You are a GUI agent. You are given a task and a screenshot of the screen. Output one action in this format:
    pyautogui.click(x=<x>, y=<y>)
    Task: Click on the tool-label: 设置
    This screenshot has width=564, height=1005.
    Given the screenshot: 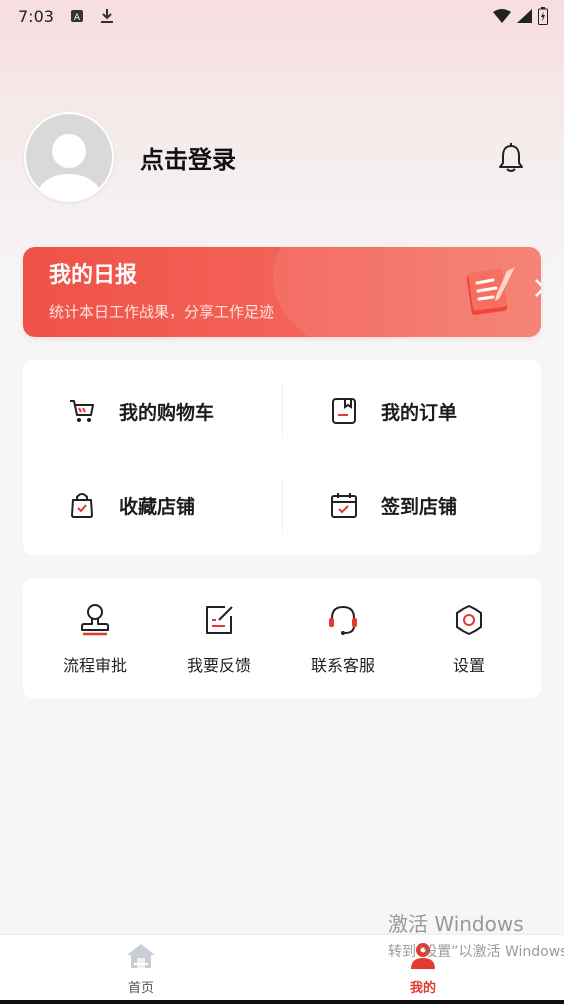 What is the action you would take?
    pyautogui.click(x=468, y=665)
    